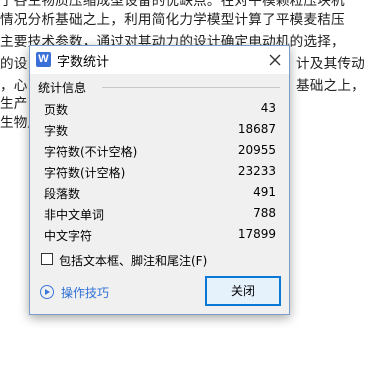 This screenshot has width=368, height=365. I want to click on document-text-line: 的设, so click(14, 64).